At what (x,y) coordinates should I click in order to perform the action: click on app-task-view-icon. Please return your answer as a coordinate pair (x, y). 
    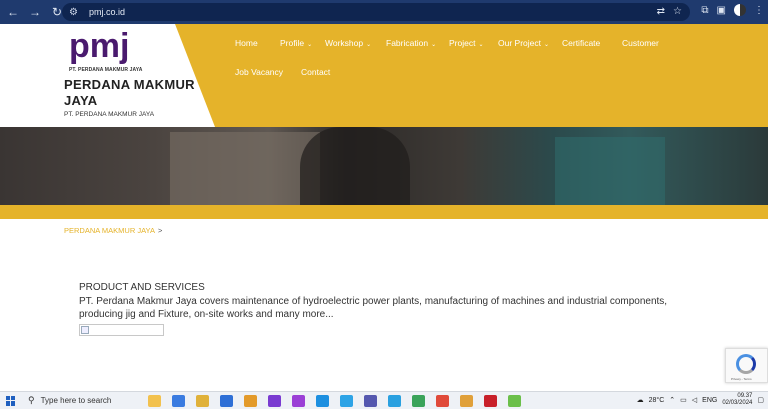
    Looking at the image, I should click on (178, 401).